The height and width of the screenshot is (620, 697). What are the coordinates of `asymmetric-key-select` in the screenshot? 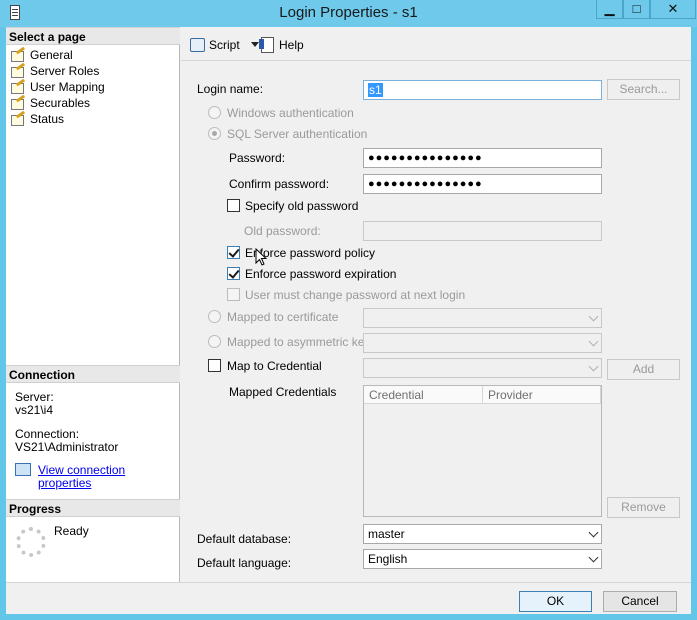 It's located at (482, 343).